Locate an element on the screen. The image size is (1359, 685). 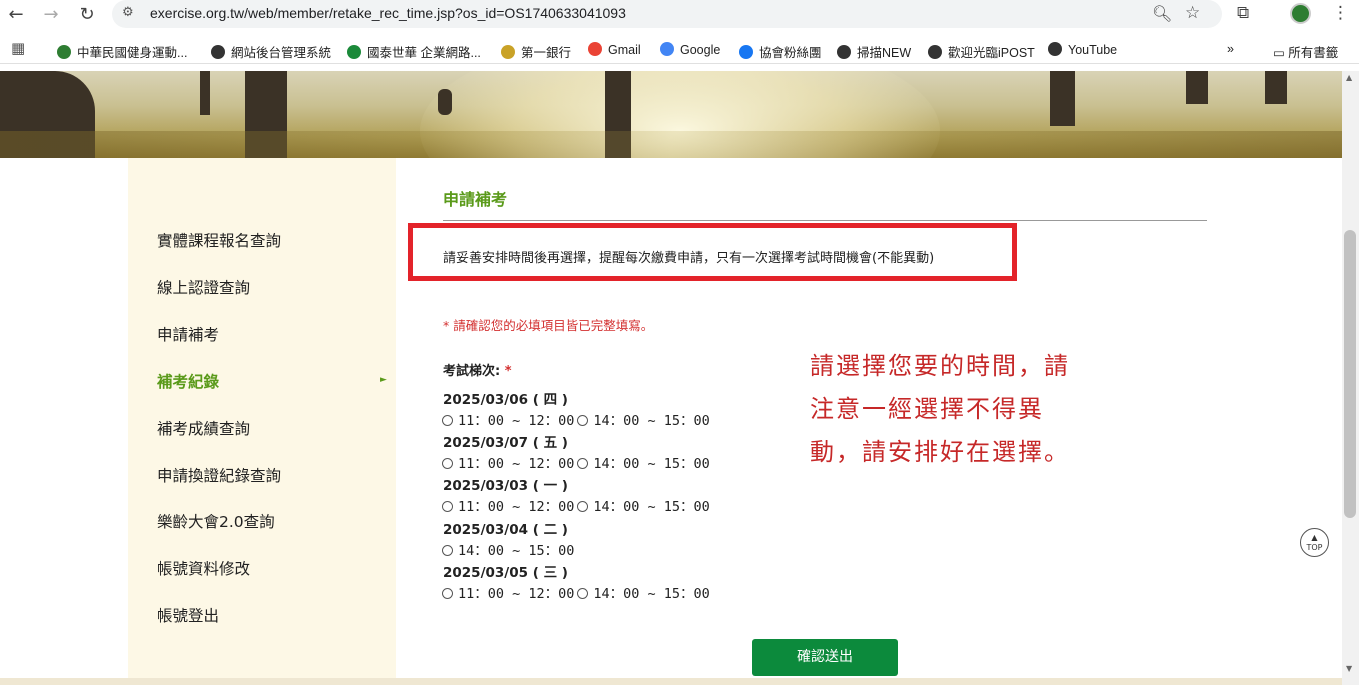
bookmark-item: Google is located at coordinates (690, 49).